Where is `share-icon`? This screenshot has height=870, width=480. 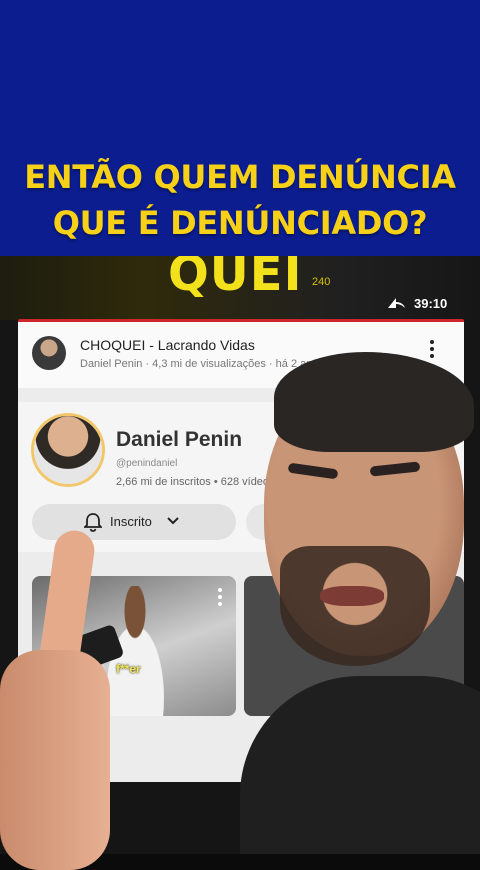
share-icon is located at coordinates (396, 302).